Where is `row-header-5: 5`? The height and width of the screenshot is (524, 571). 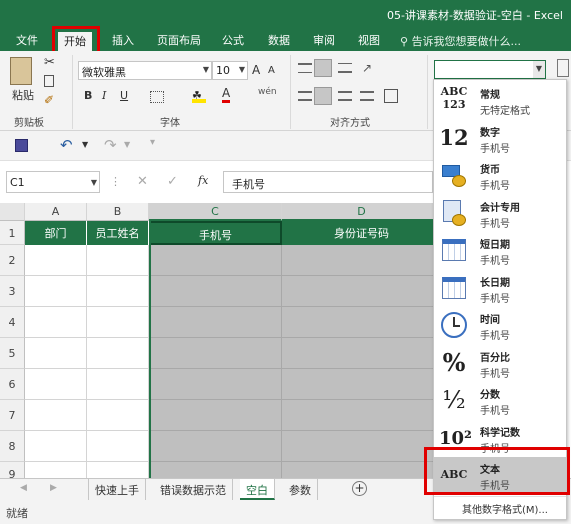
row-header-5: 5 is located at coordinates (12, 353).